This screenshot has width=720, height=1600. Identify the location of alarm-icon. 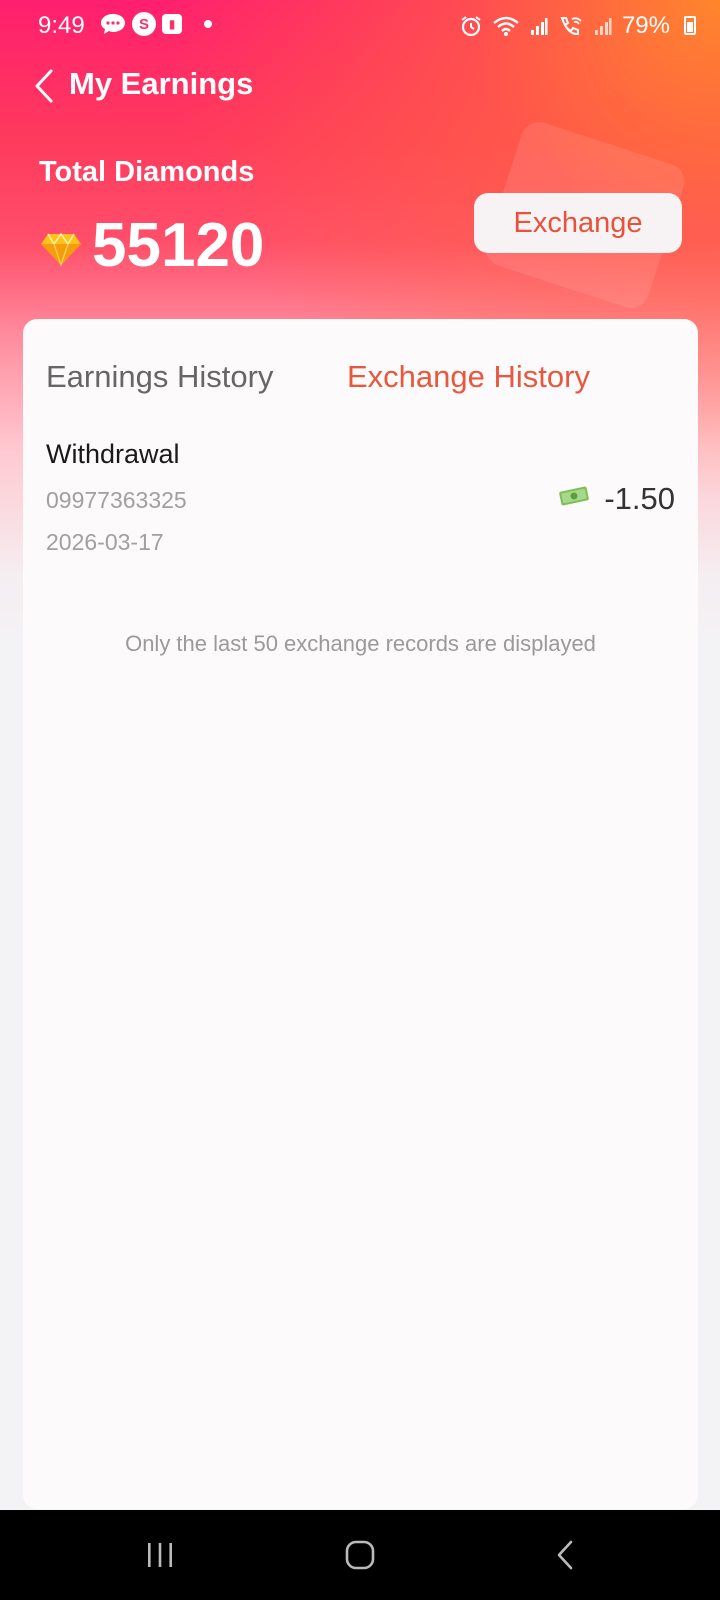
(471, 26).